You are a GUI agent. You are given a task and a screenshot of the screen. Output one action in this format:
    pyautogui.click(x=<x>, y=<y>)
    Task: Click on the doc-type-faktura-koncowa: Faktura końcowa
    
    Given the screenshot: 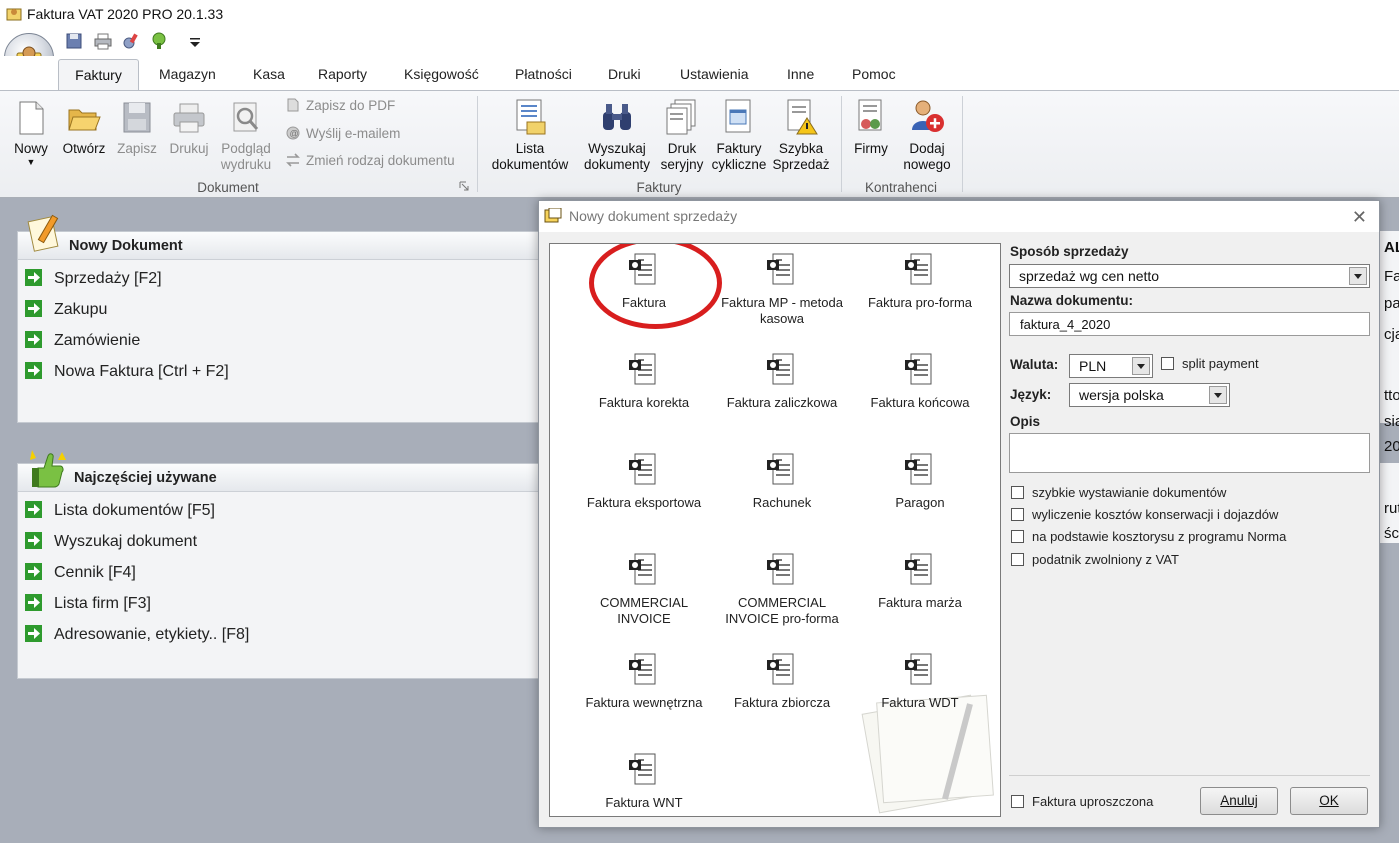 What is the action you would take?
    pyautogui.click(x=920, y=381)
    